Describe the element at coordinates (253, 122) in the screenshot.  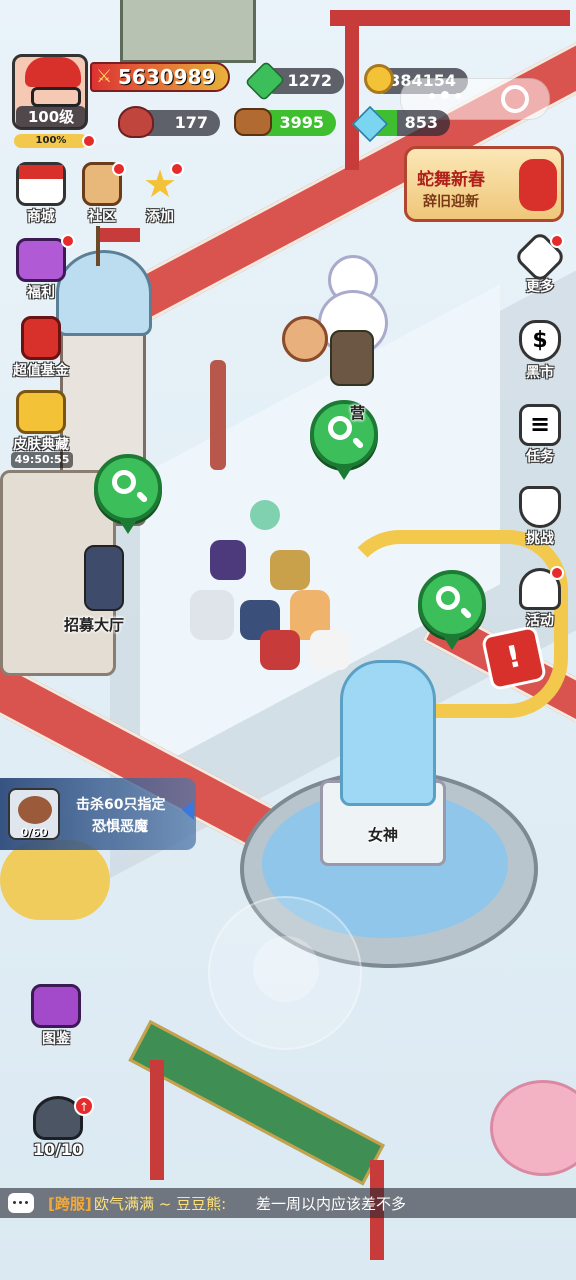
I see `wood-log-icon` at that location.